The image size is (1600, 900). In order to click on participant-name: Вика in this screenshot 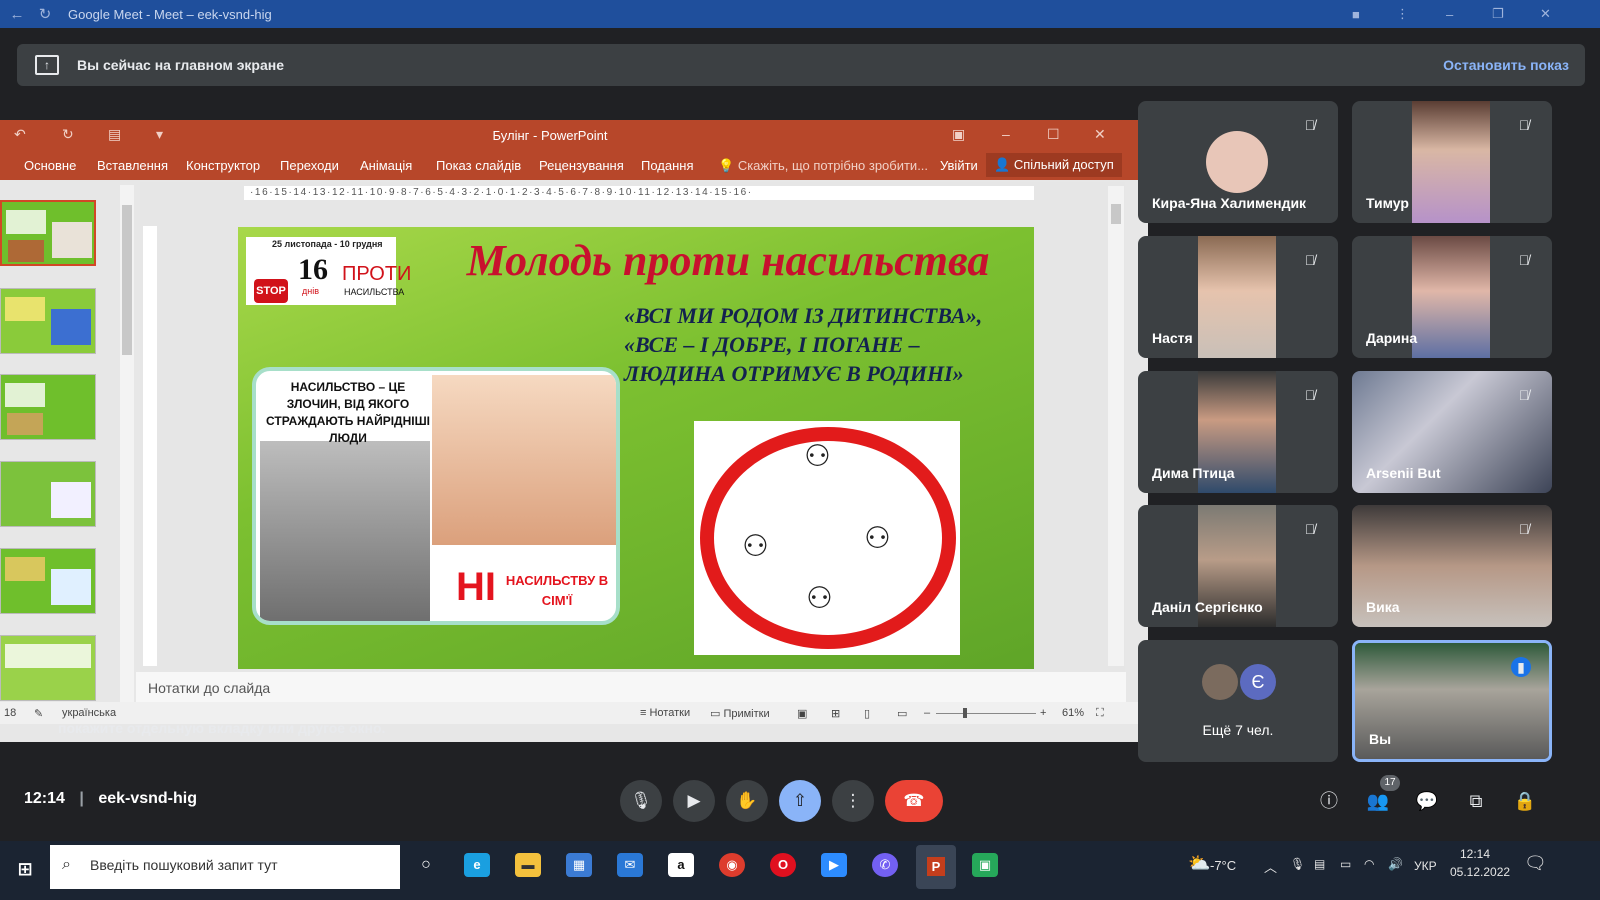, I will do `click(1383, 607)`.